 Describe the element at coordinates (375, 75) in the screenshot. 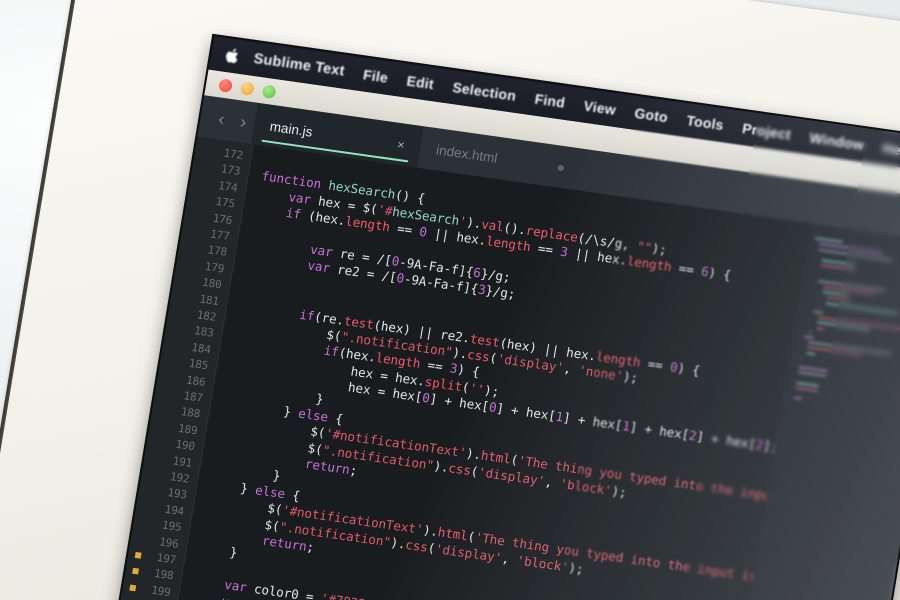

I see `menu-item-file: File` at that location.